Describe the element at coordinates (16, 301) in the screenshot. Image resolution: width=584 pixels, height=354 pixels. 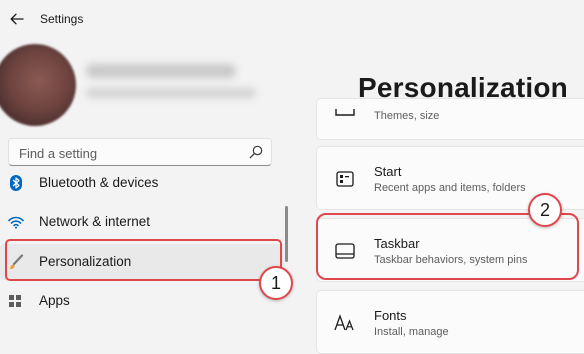
I see `apps-icon` at that location.